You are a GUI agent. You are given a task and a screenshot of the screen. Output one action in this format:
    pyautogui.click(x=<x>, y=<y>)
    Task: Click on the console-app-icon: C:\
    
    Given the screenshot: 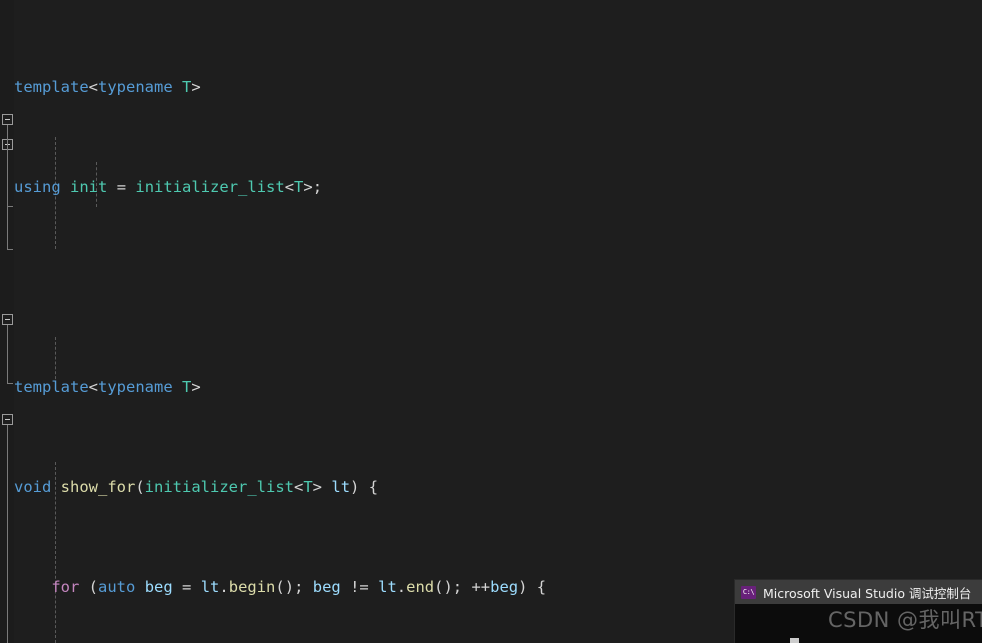 What is the action you would take?
    pyautogui.click(x=748, y=592)
    